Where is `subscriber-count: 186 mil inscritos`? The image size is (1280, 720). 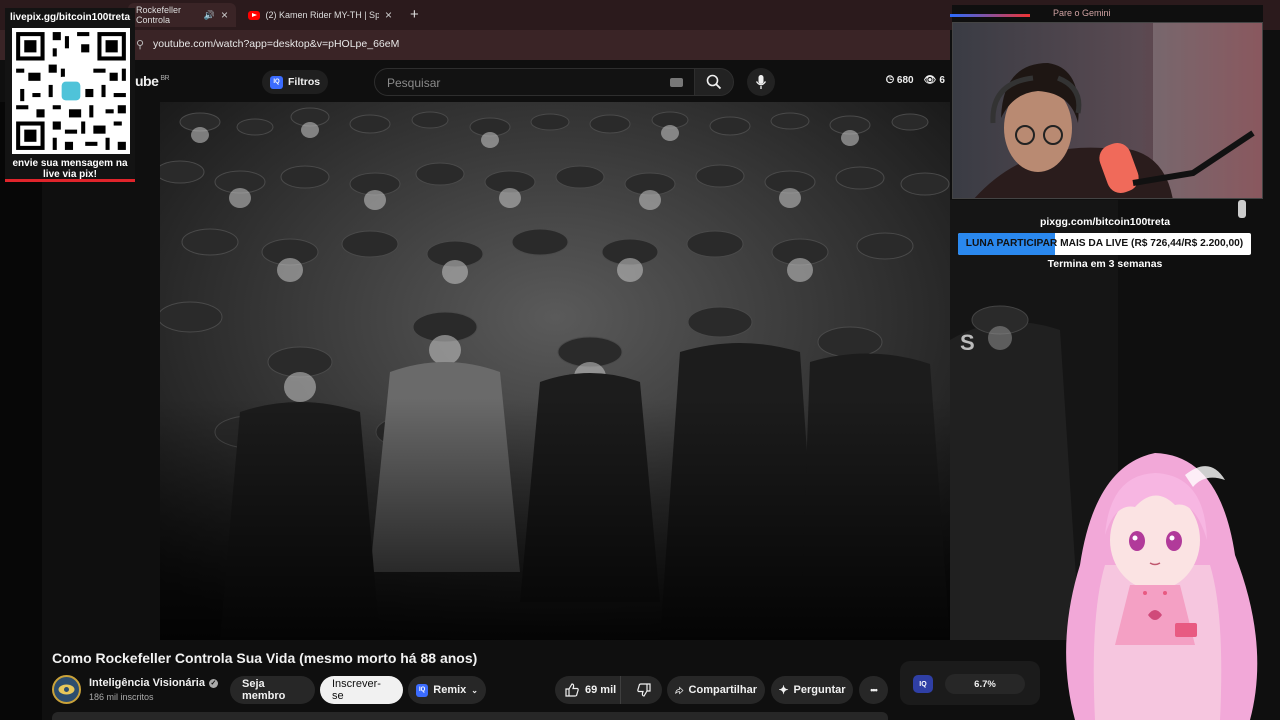
subscriber-count: 186 mil inscritos is located at coordinates (121, 697).